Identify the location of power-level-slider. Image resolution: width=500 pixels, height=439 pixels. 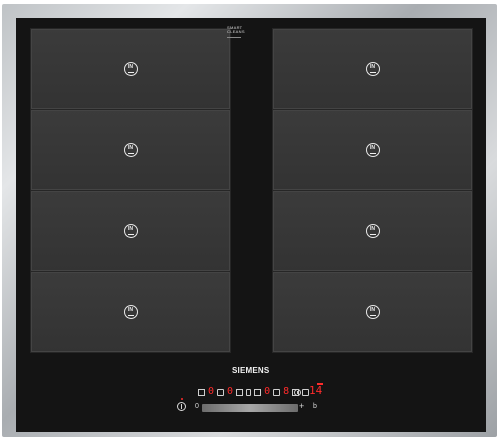
(250, 408).